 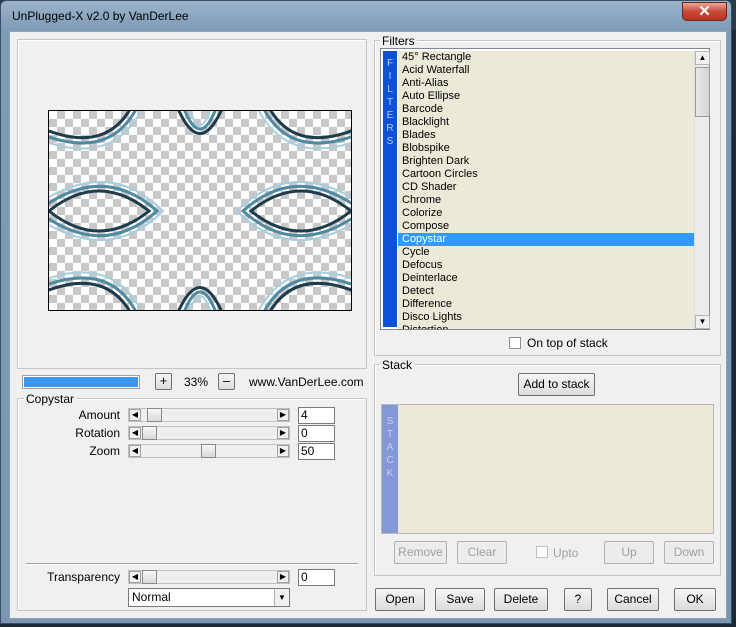 I want to click on help-button: ?, so click(x=578, y=599).